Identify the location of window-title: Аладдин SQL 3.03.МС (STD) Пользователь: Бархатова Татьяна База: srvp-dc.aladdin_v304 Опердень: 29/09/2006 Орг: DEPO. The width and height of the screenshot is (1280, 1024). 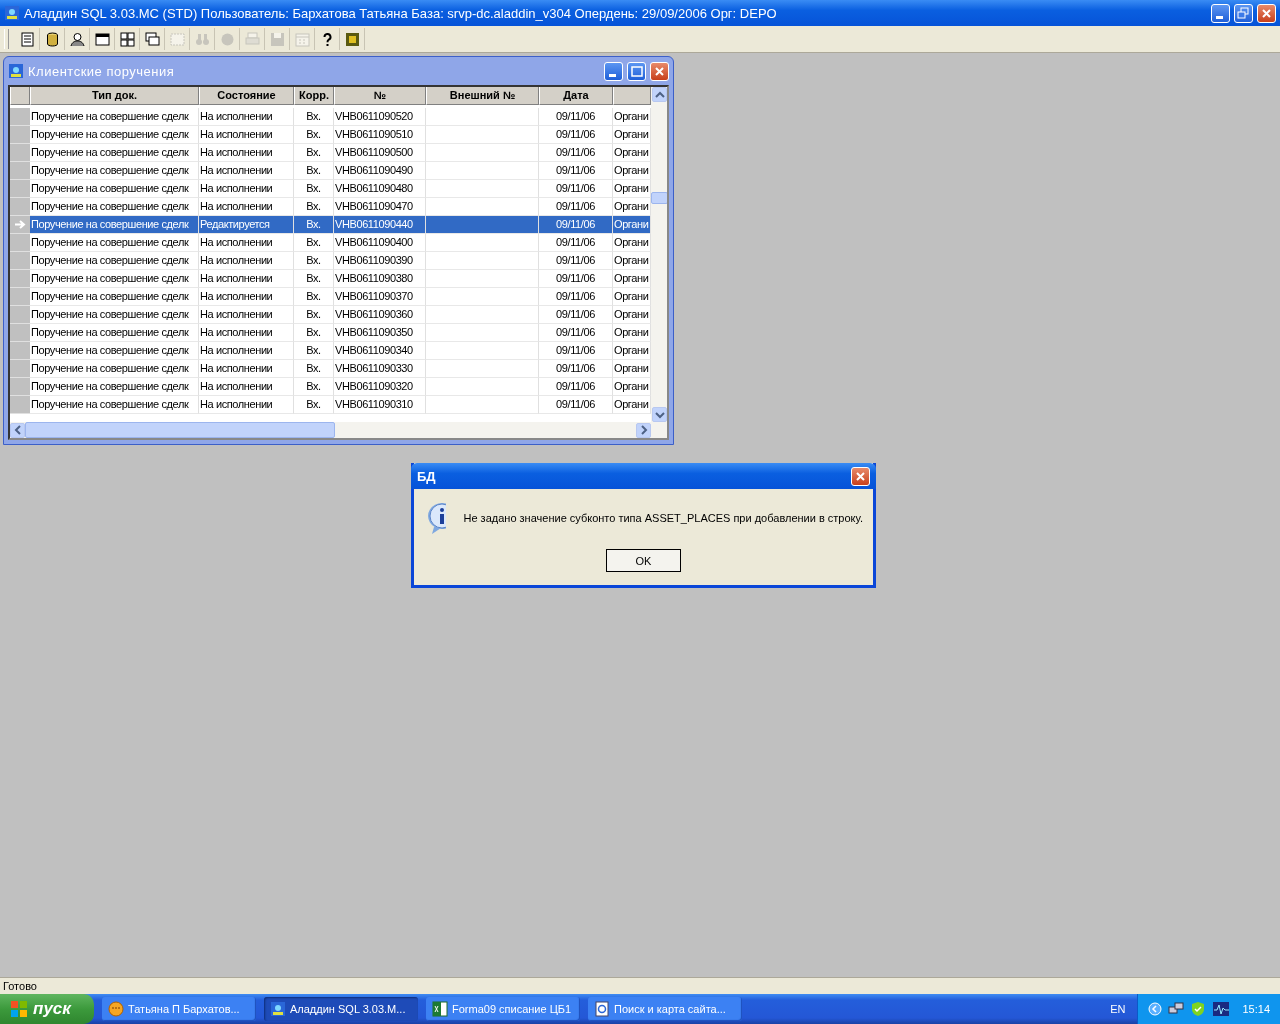
(401, 13).